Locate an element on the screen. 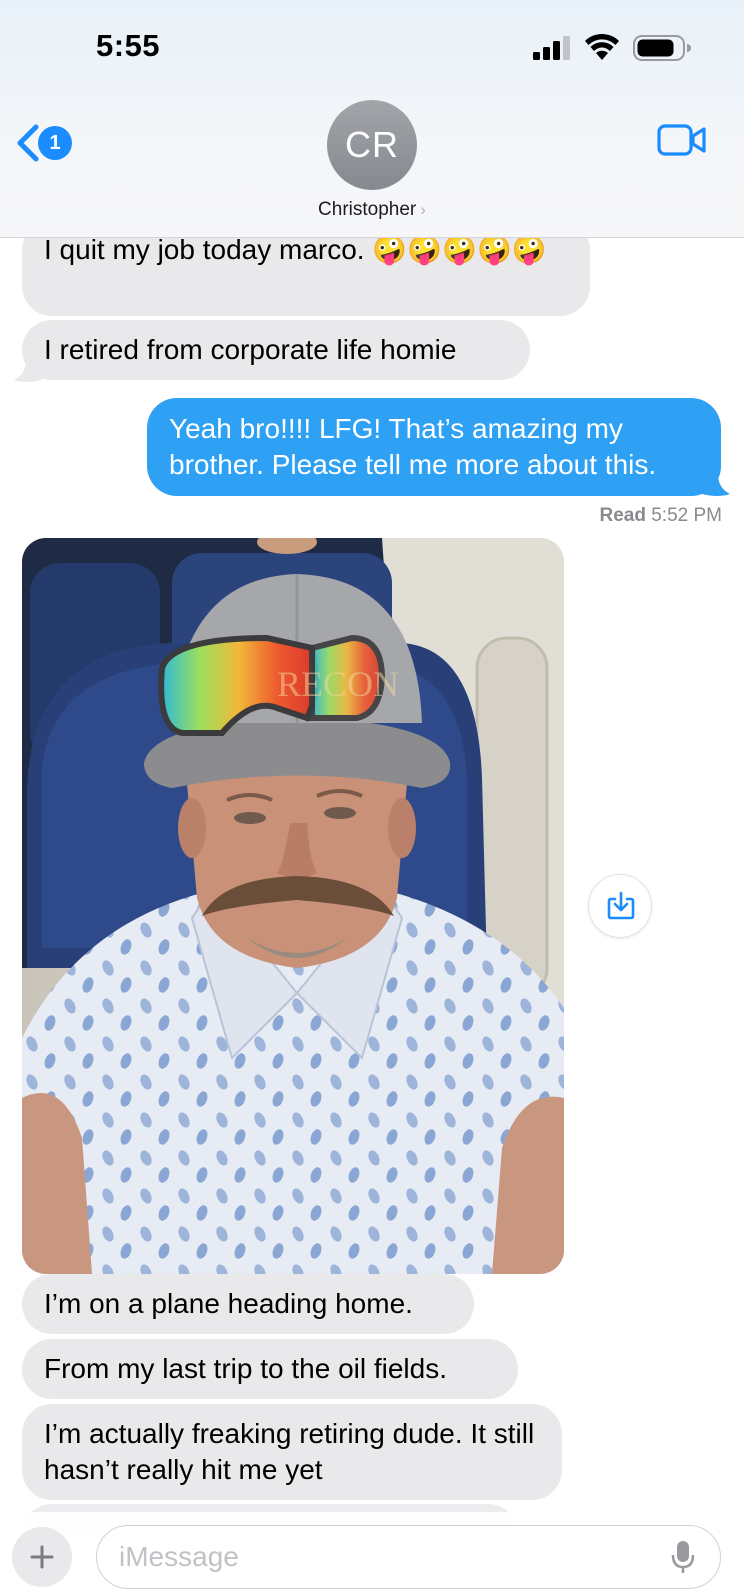 The height and width of the screenshot is (1596, 744). cellular-signal-icon is located at coordinates (551, 48).